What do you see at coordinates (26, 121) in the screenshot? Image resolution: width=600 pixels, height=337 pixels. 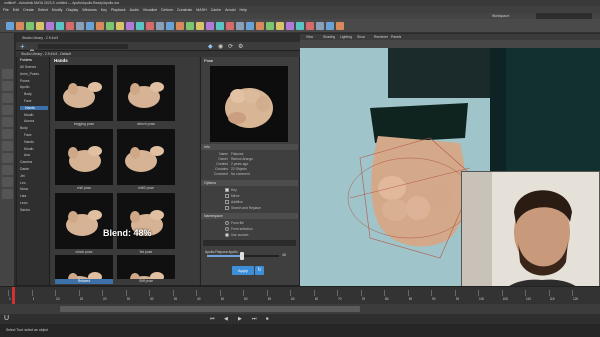 I see `folder-item: Aurora` at bounding box center [26, 121].